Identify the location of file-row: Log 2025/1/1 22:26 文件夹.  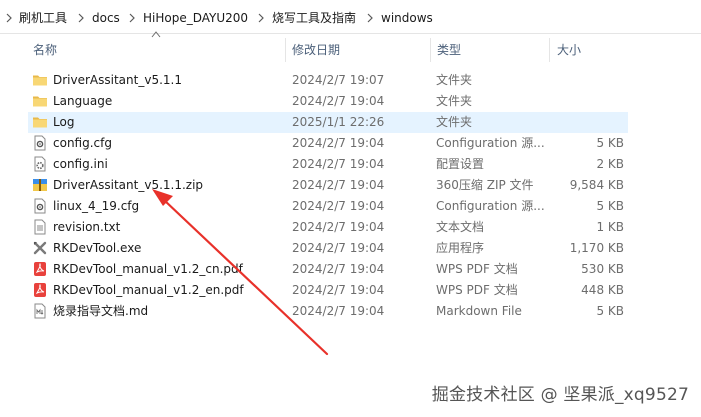
(328, 122).